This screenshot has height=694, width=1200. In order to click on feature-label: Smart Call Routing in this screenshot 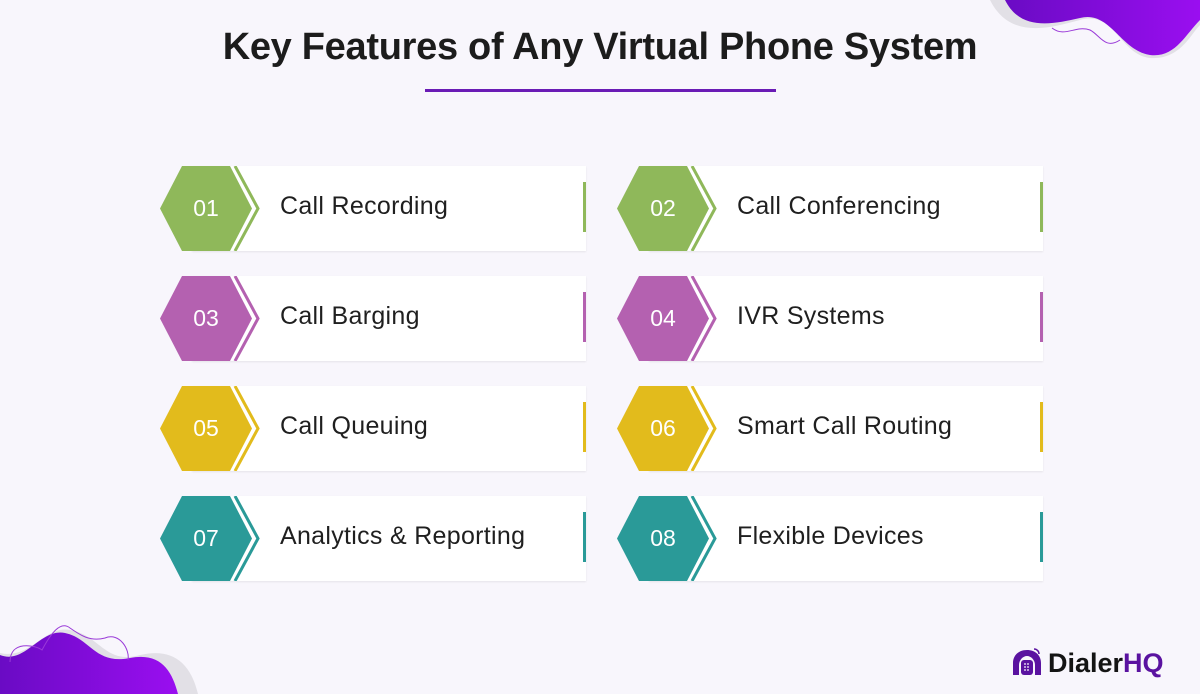, I will do `click(845, 426)`.